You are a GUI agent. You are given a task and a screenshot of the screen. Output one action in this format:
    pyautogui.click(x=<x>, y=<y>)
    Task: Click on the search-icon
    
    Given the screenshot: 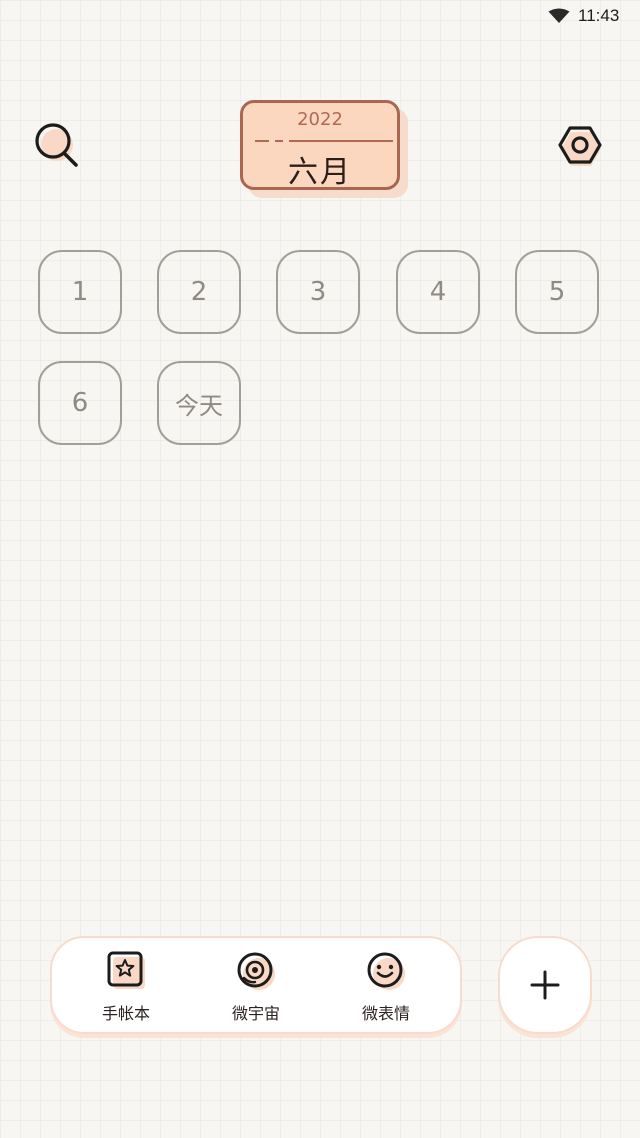 What is the action you would take?
    pyautogui.click(x=56, y=145)
    